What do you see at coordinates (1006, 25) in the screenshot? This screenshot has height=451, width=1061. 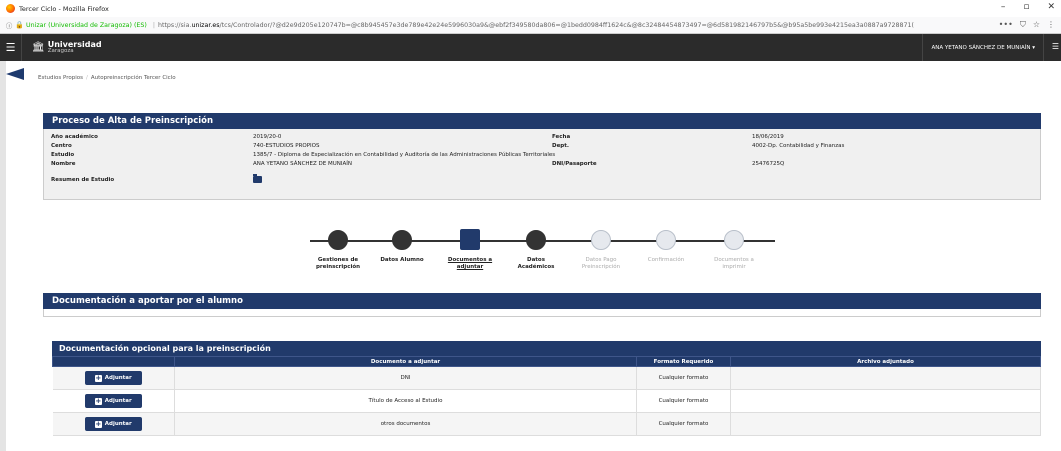 I see `page-actions-icon: •••` at bounding box center [1006, 25].